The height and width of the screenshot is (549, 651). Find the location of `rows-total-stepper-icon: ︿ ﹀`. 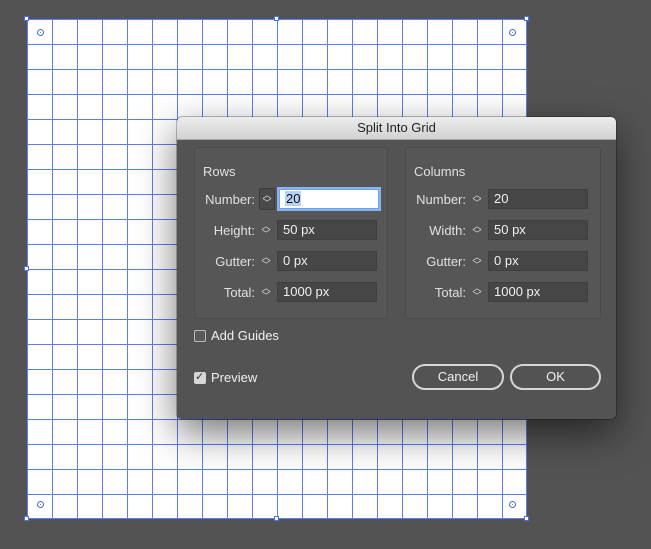

rows-total-stepper-icon: ︿ ﹀ is located at coordinates (266, 292).